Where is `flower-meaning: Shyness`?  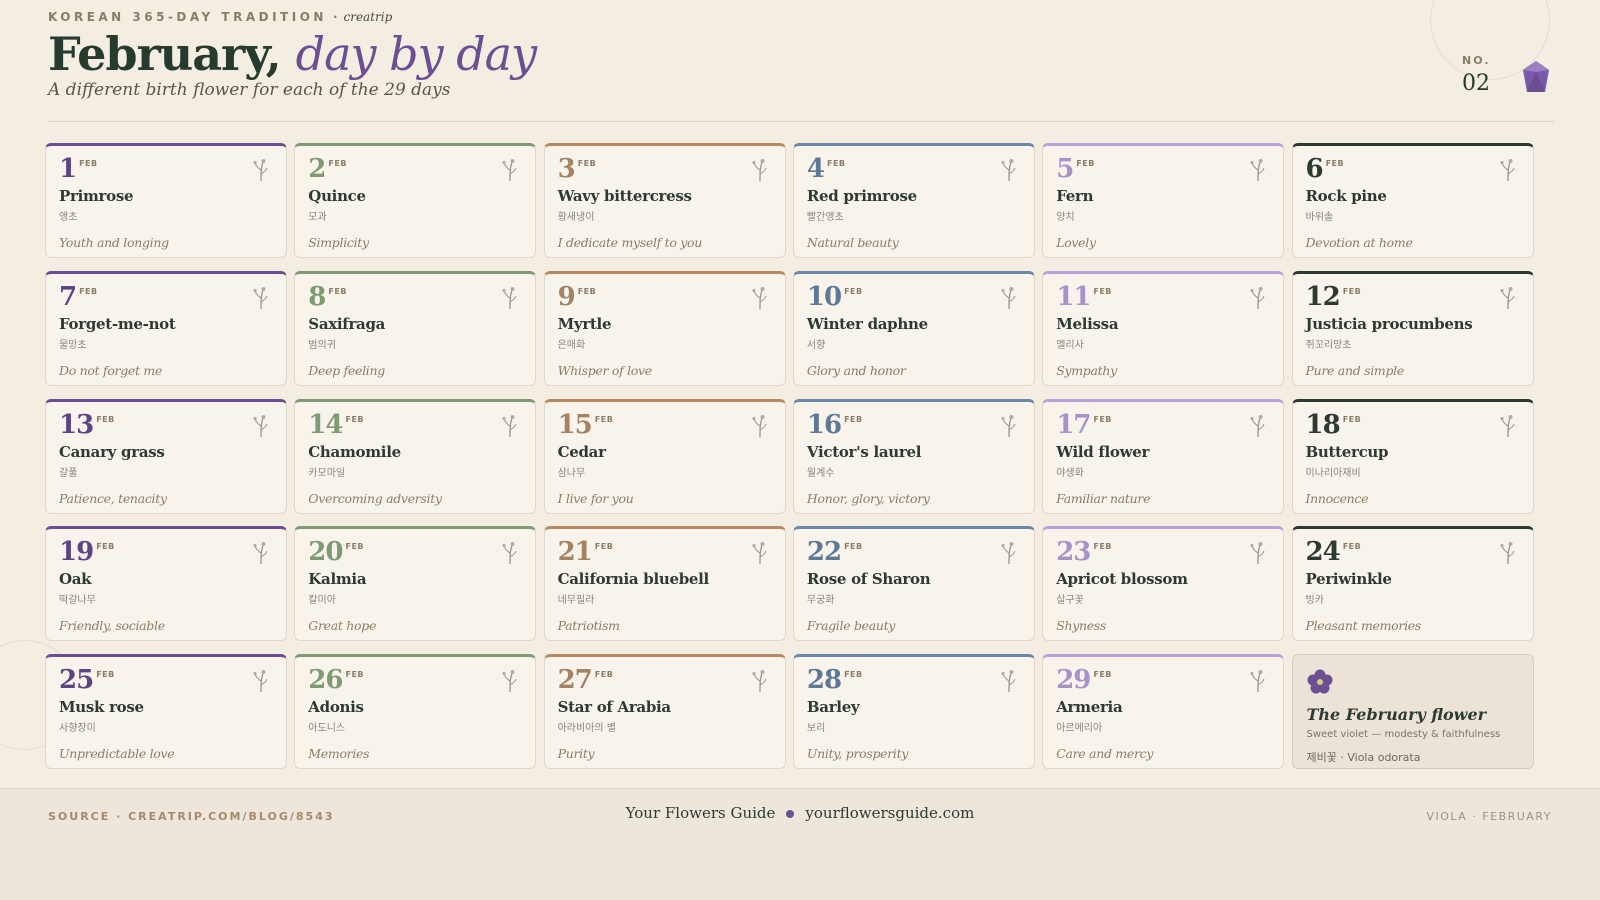 flower-meaning: Shyness is located at coordinates (1081, 626).